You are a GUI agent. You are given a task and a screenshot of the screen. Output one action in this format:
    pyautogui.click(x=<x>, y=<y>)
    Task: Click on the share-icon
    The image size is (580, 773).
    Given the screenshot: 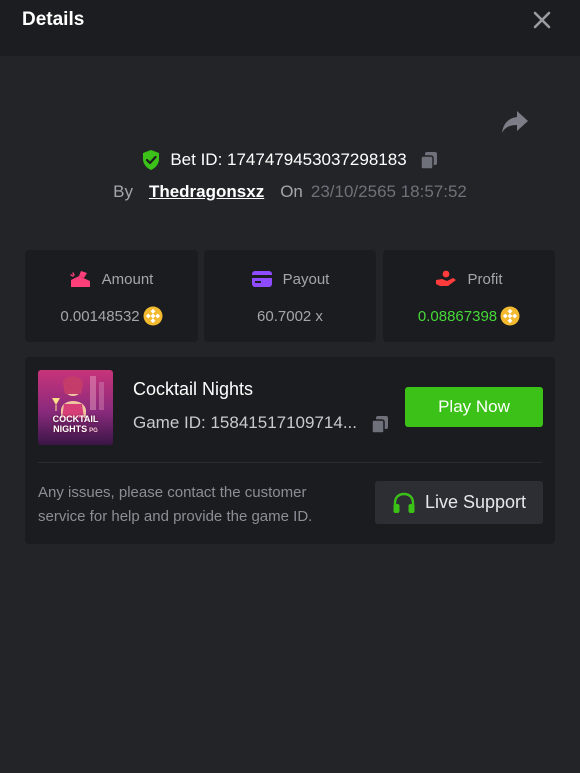 What is the action you would take?
    pyautogui.click(x=515, y=122)
    